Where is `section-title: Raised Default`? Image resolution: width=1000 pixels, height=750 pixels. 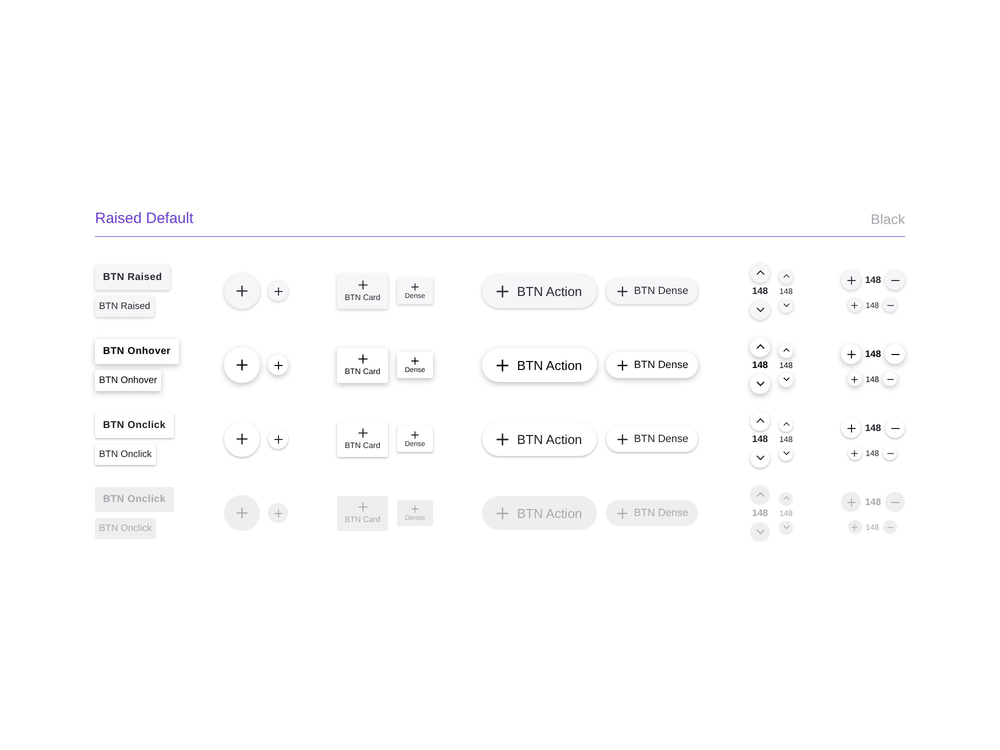 section-title: Raised Default is located at coordinates (144, 218).